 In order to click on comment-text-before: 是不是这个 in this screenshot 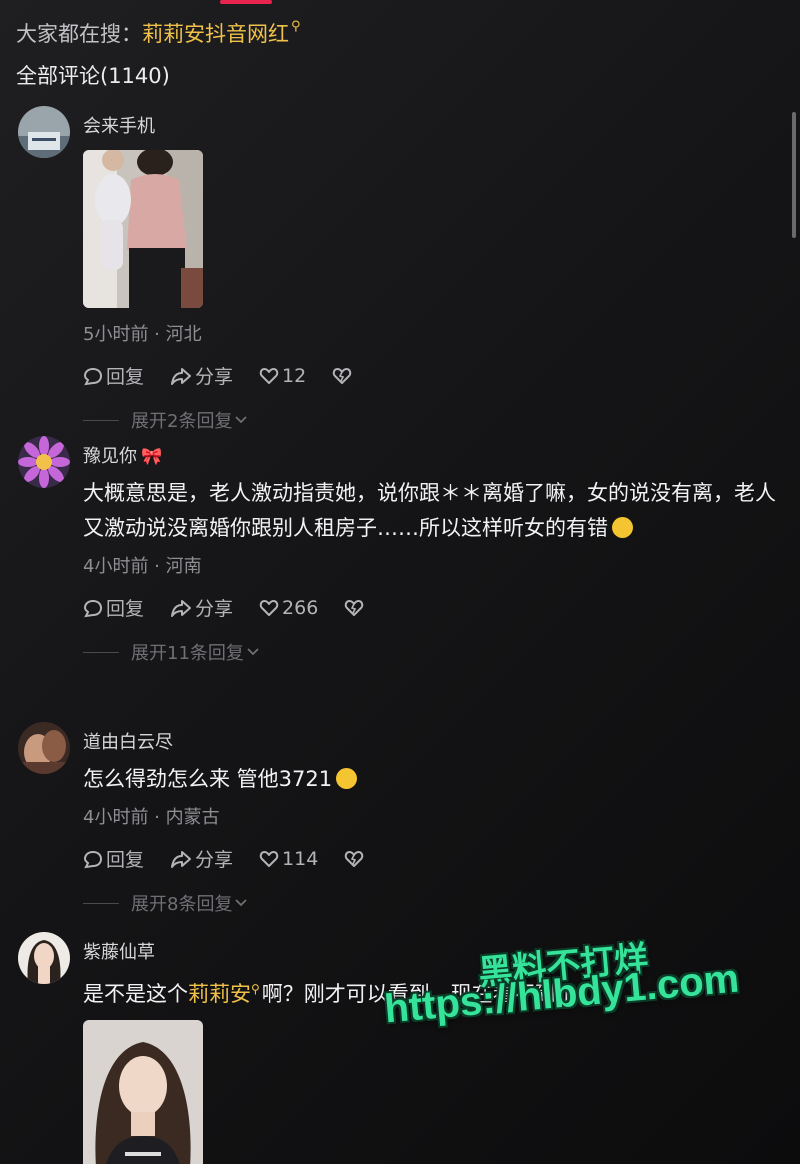, I will do `click(135, 994)`.